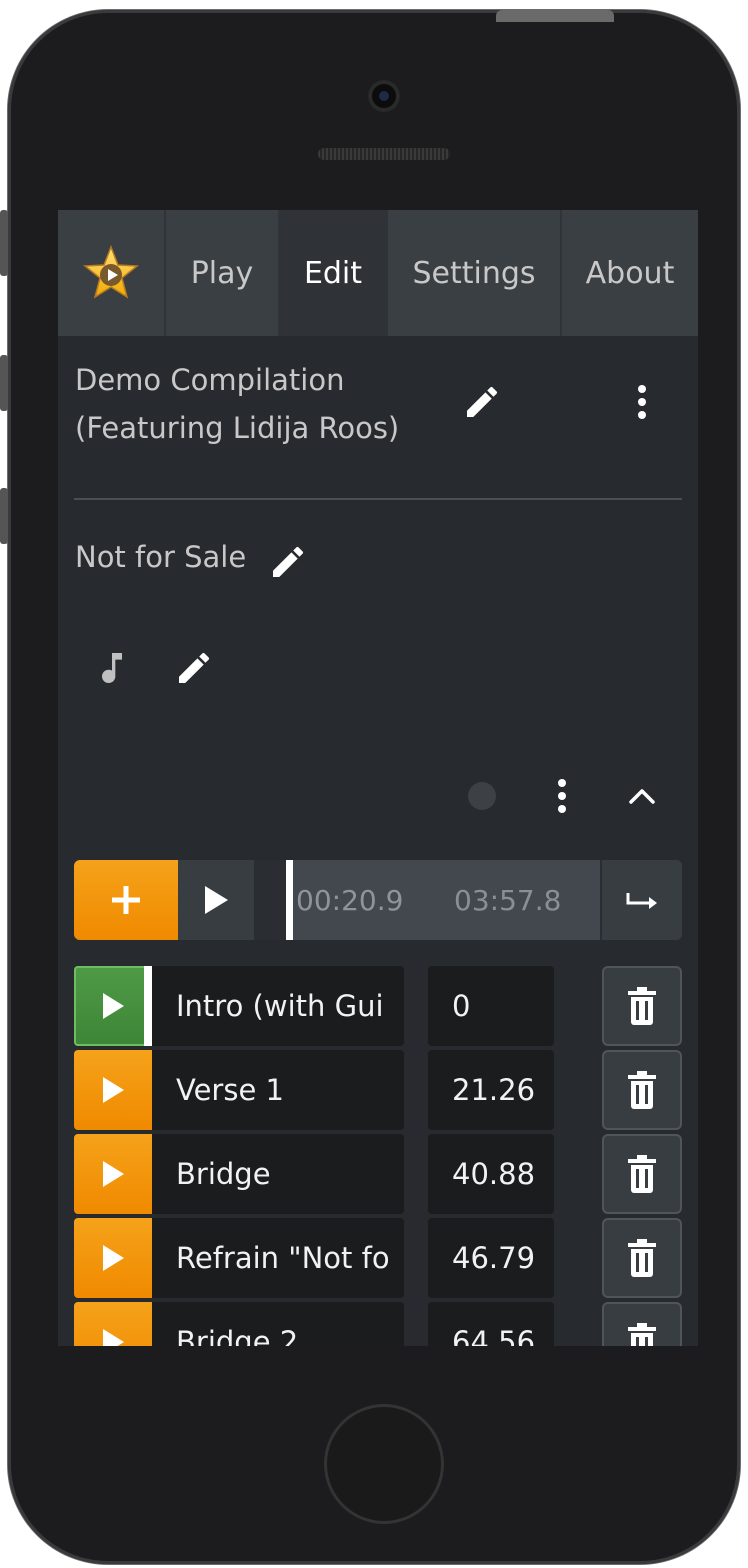 Image resolution: width=748 pixels, height=1568 pixels. Describe the element at coordinates (429, 900) in the screenshot. I see `progress-bar: 00:20.9 03:57.8` at that location.